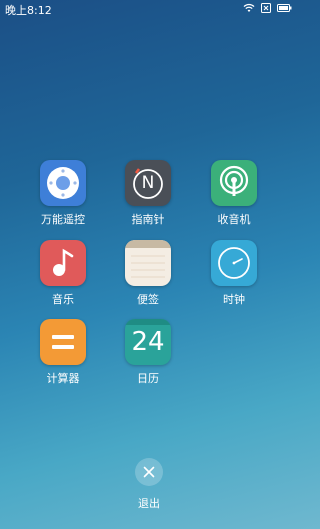  I want to click on compass-letter: N, so click(148, 183).